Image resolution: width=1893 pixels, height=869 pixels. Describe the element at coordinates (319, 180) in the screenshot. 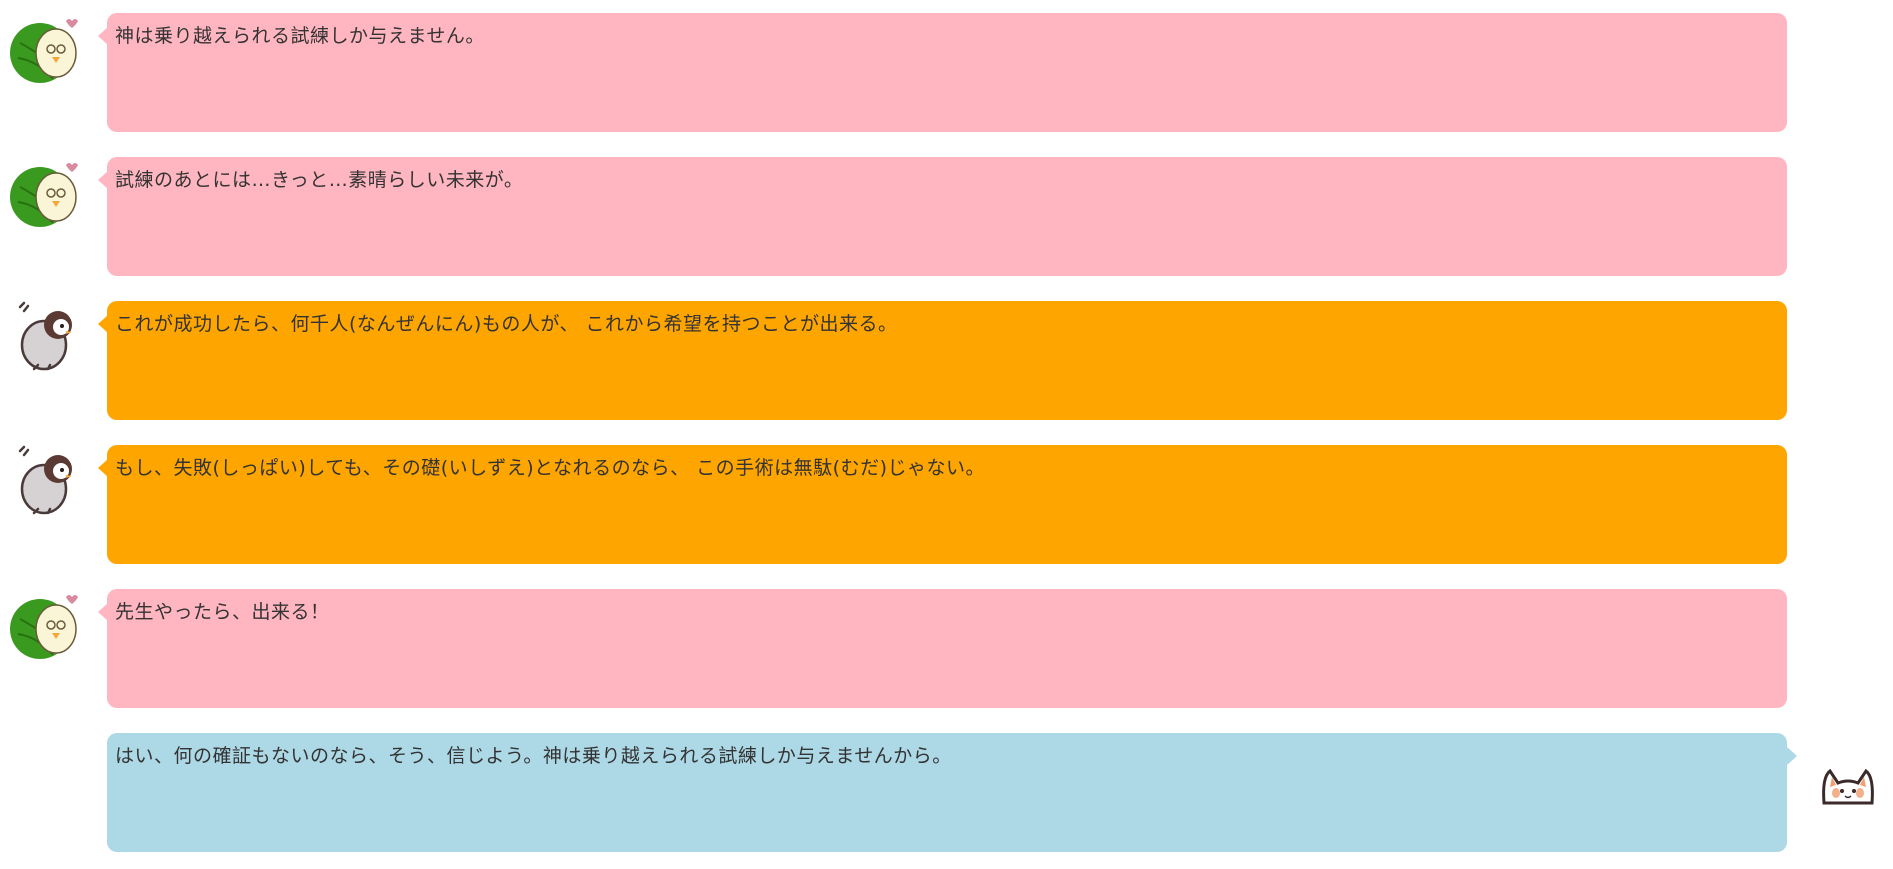

I see `message-text: 試練のあとには…きっと…素晴らしい未来が。` at that location.